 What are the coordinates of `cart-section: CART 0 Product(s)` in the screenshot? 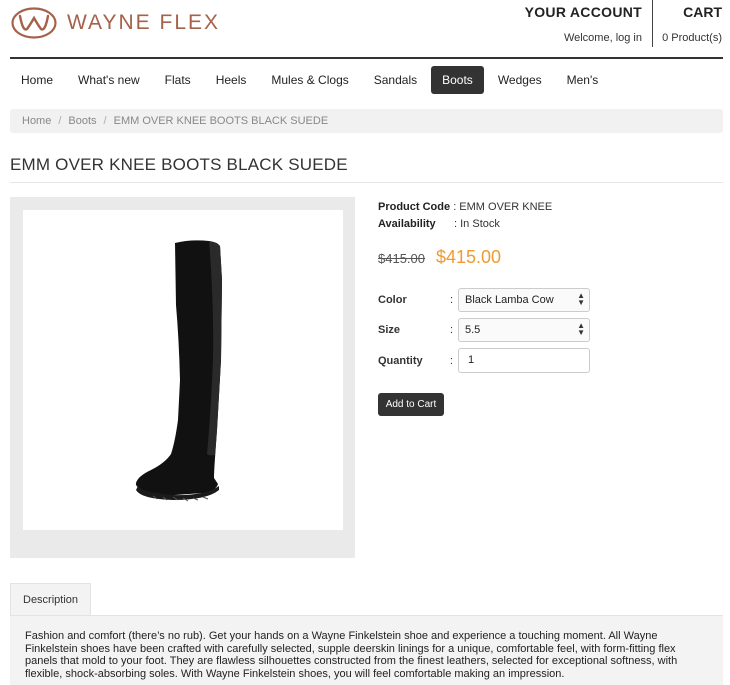 It's located at (692, 24).